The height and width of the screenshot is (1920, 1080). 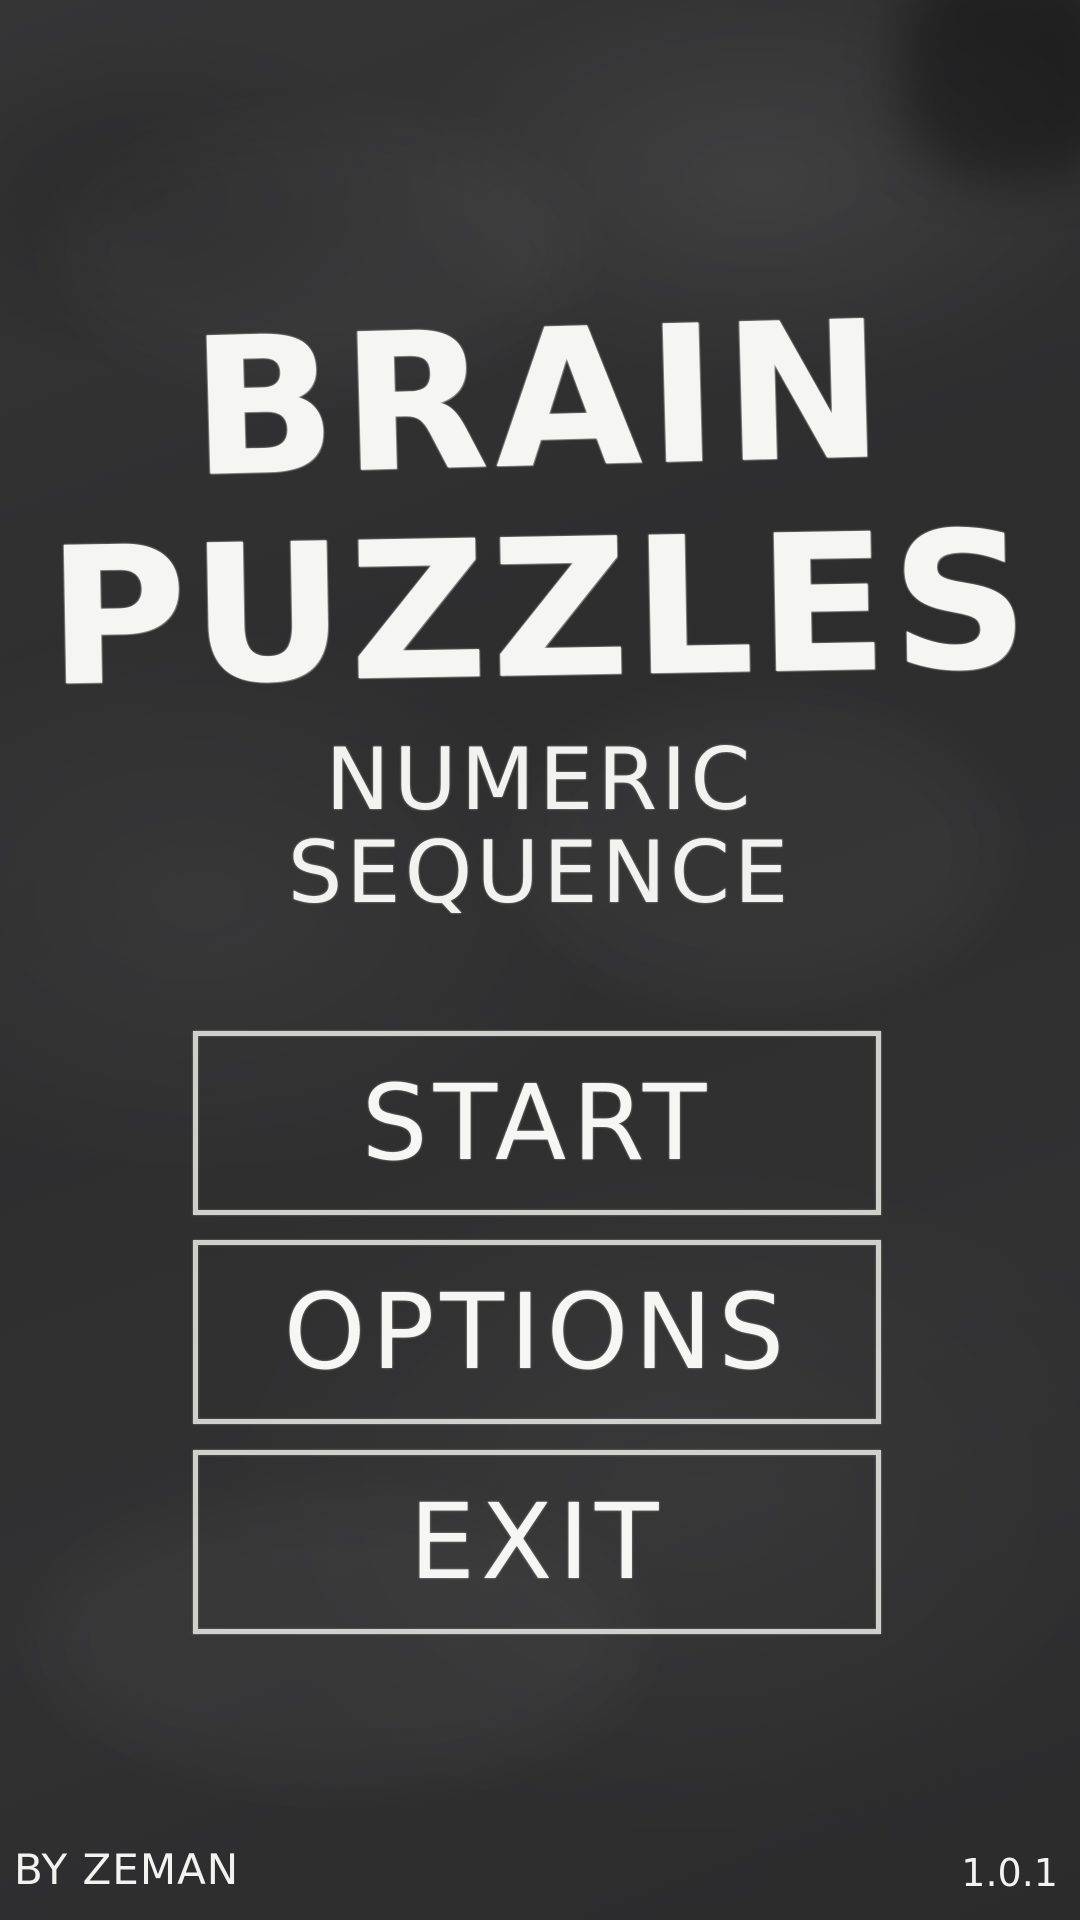 I want to click on author-credit: BY ZEMAN, so click(x=127, y=1869).